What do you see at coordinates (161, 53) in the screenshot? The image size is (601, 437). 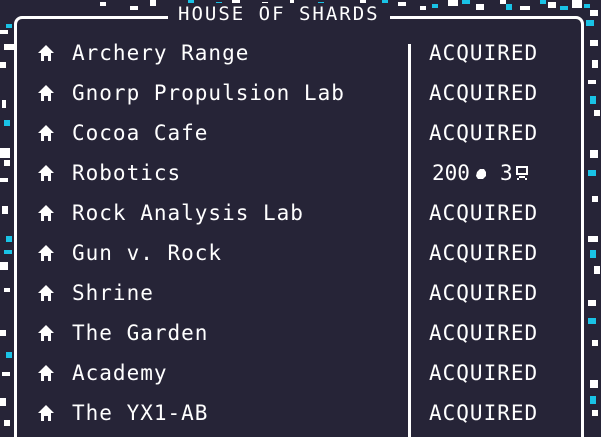 I see `building-name: Archery Range` at bounding box center [161, 53].